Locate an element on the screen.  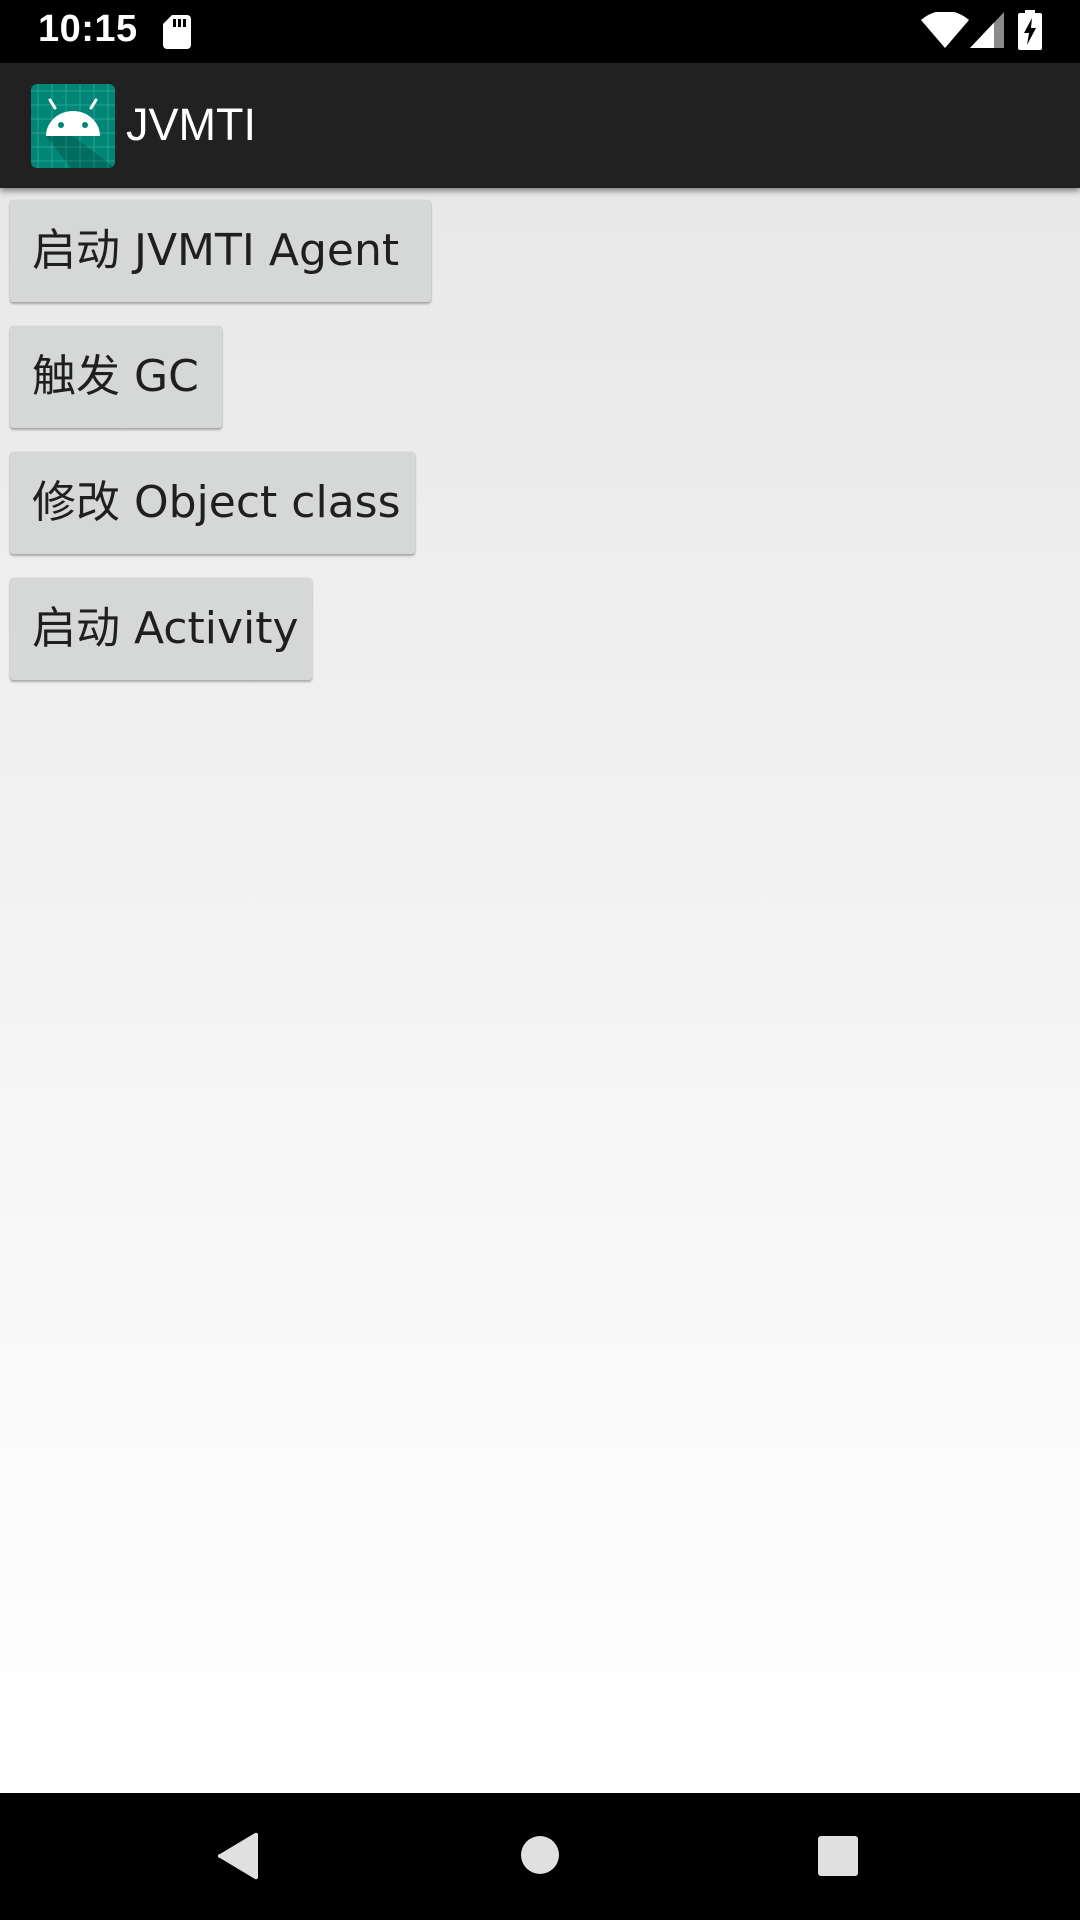
recents-icon is located at coordinates (838, 1856).